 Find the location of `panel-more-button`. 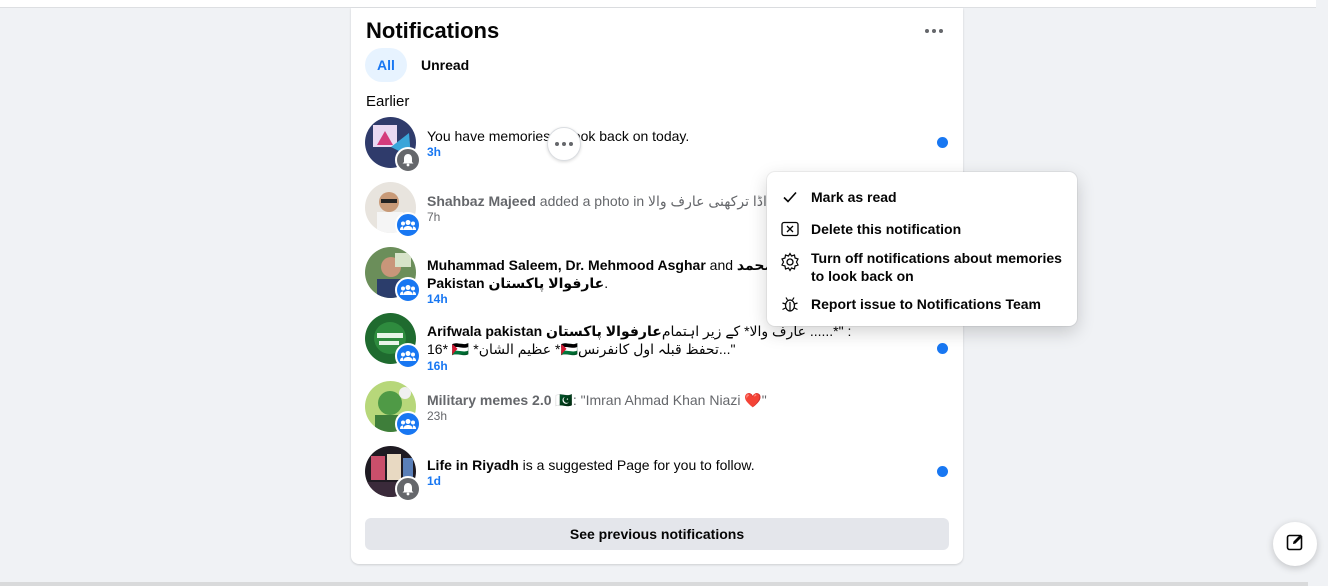

panel-more-button is located at coordinates (934, 31).